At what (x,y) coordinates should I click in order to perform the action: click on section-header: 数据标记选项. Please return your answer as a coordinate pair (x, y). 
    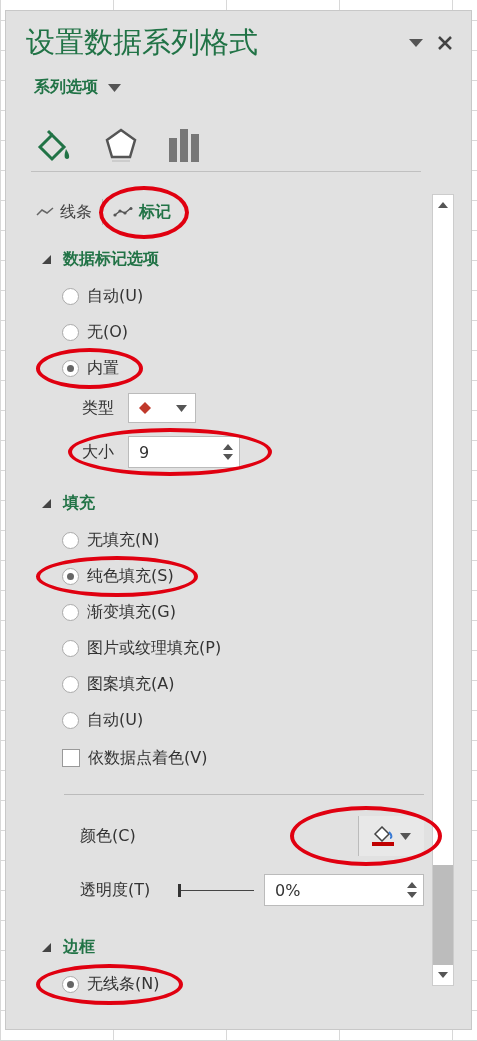
    Looking at the image, I should click on (90, 259).